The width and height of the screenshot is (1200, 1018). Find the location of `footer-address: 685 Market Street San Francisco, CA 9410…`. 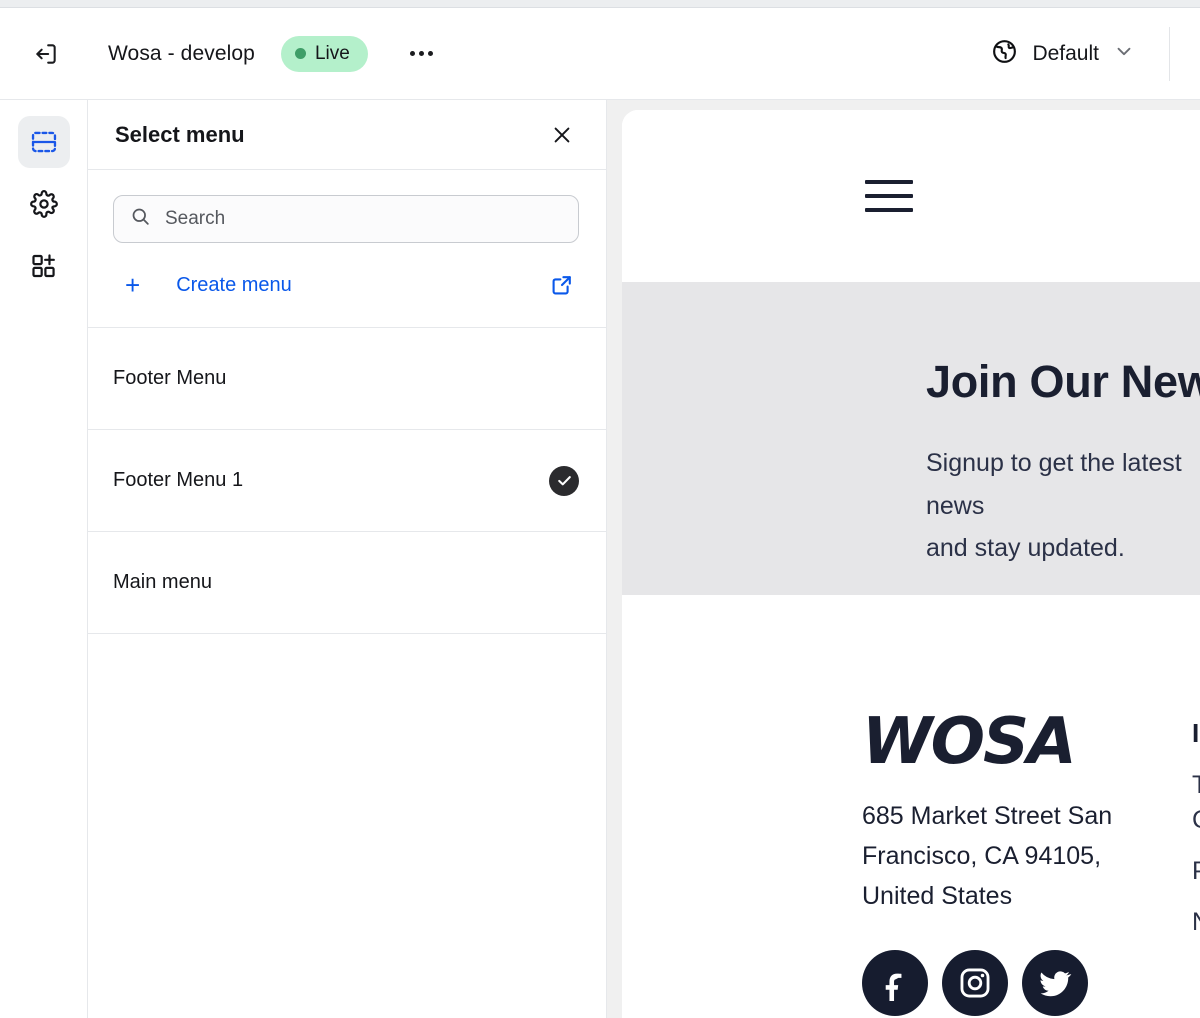

footer-address: 685 Market Street San Francisco, CA 9410… is located at coordinates (987, 856).